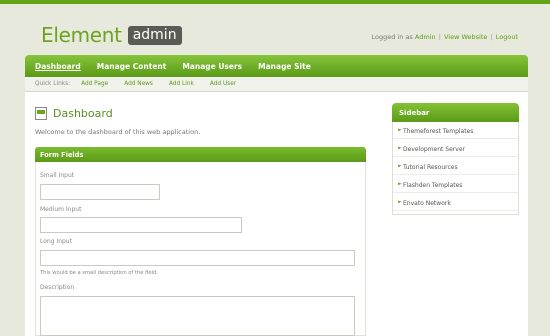  I want to click on page-title-text: Dashboard, so click(83, 113).